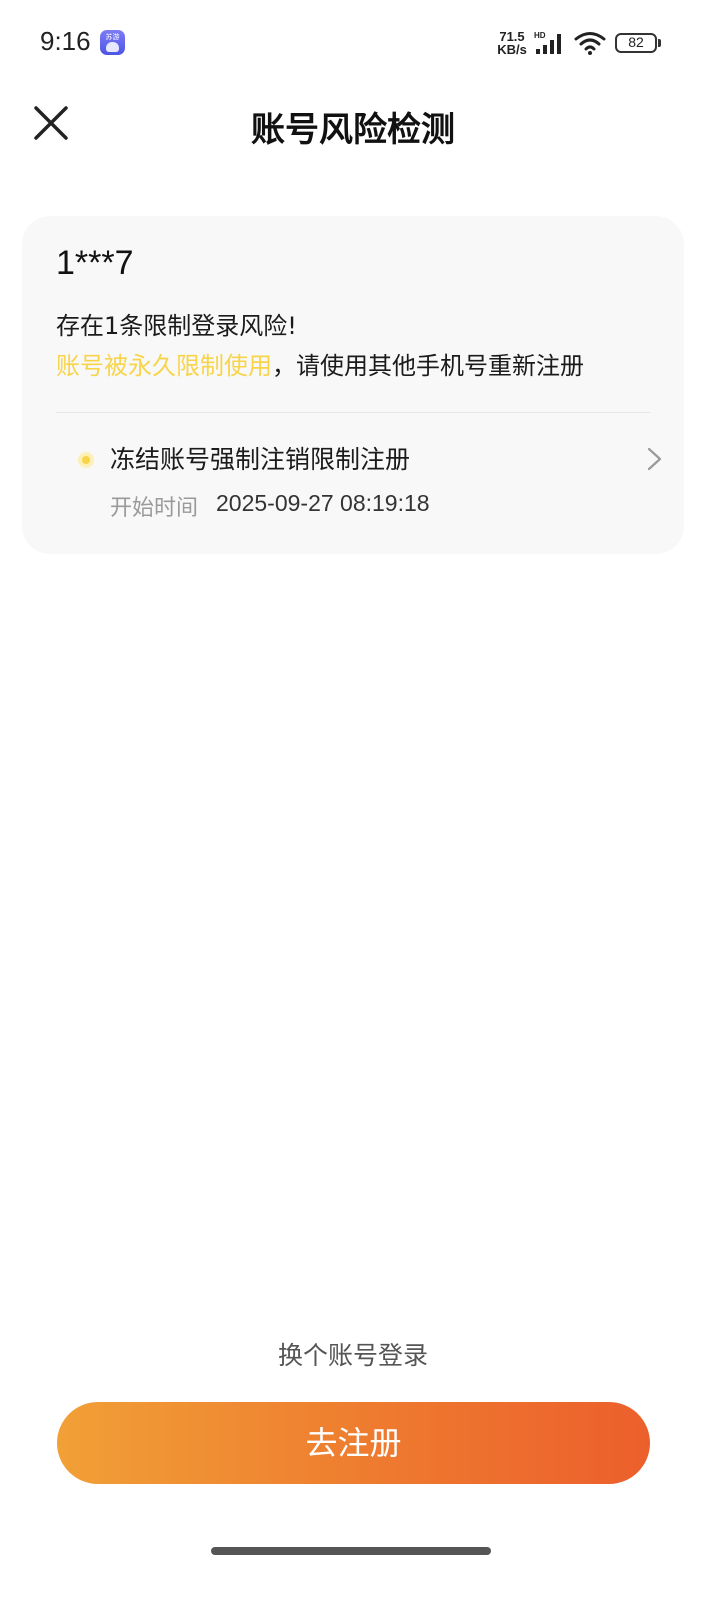  I want to click on title-bar: 账号风险检测, so click(360, 124).